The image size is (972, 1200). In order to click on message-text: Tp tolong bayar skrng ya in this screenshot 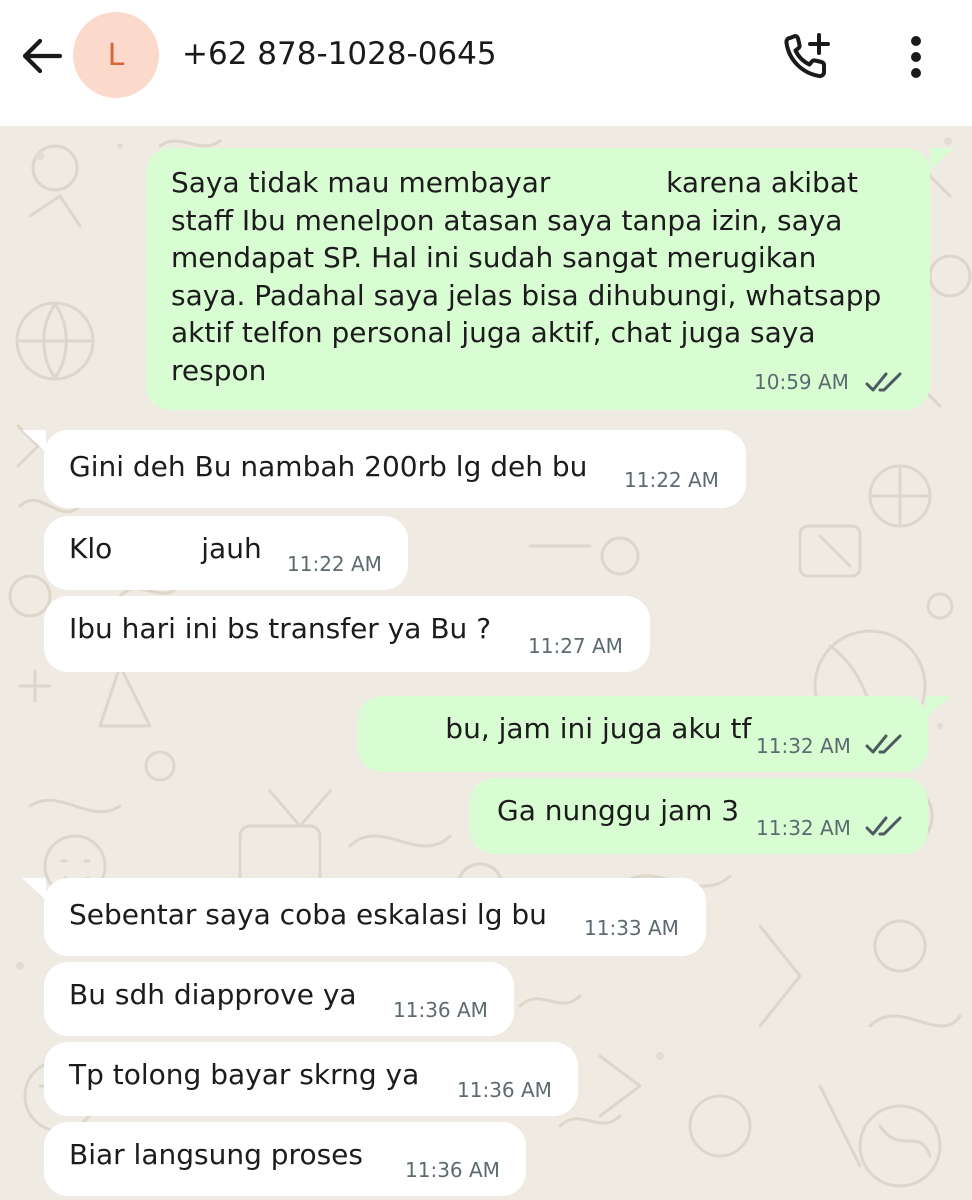, I will do `click(244, 1074)`.